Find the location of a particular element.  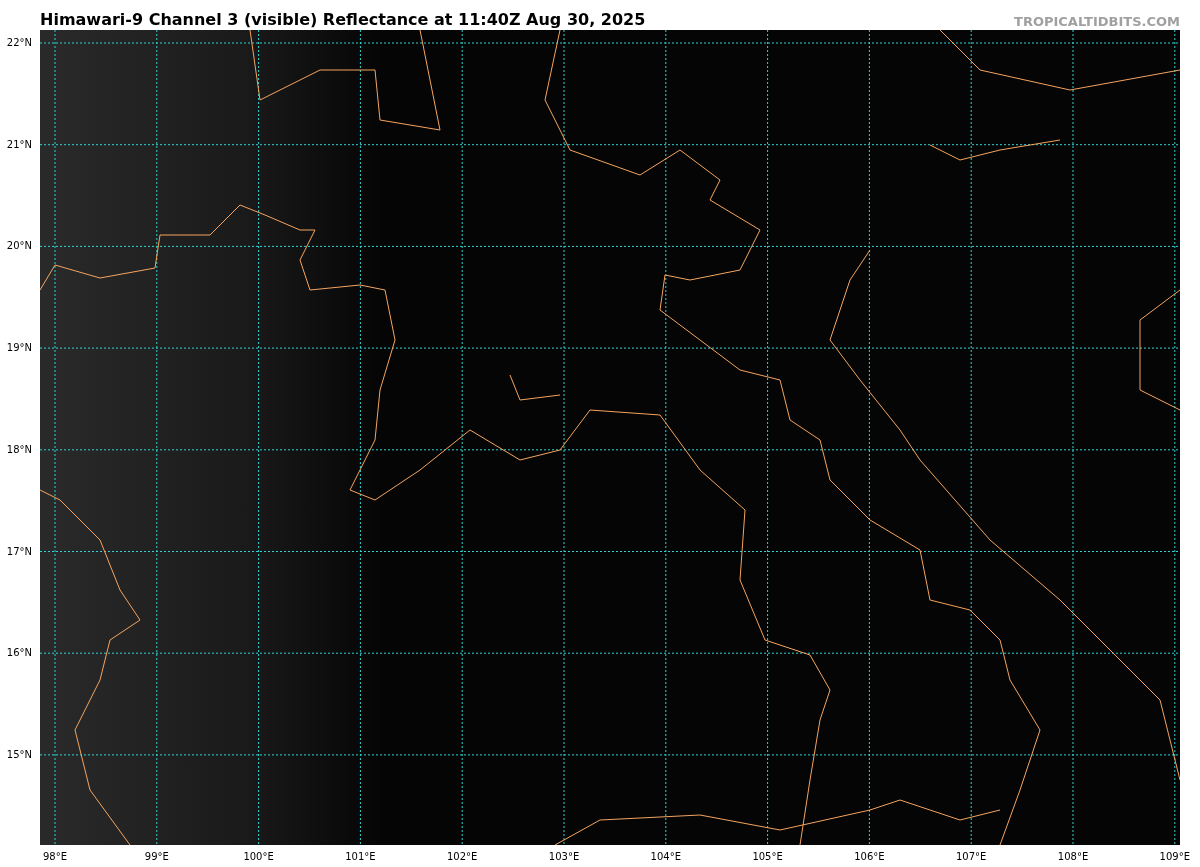

latitude-label: 18°N is located at coordinates (19, 449).